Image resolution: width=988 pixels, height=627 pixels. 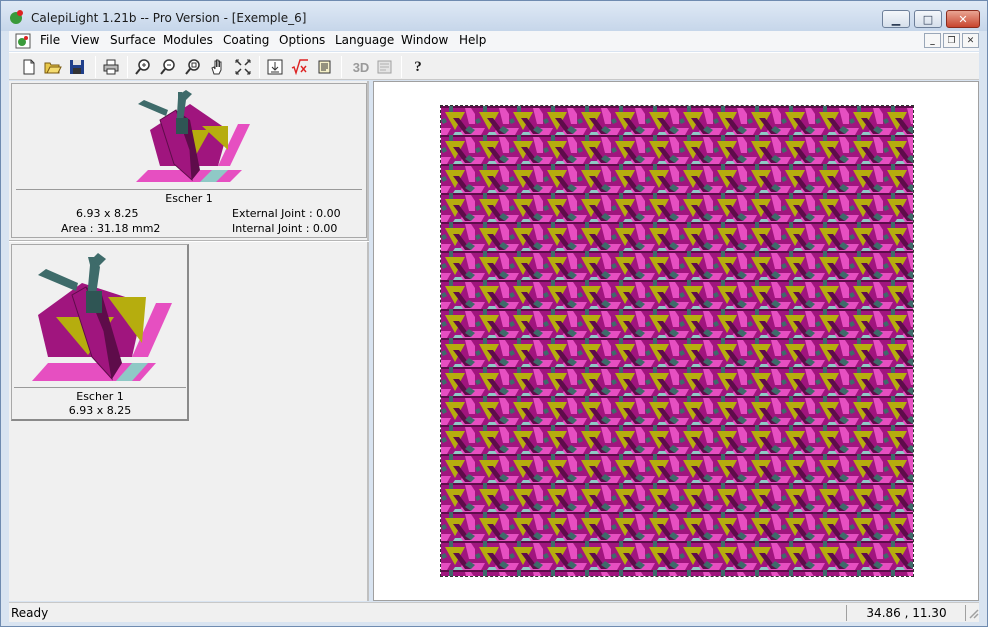 I want to click on mdi-close-button: ✕, so click(x=970, y=40).